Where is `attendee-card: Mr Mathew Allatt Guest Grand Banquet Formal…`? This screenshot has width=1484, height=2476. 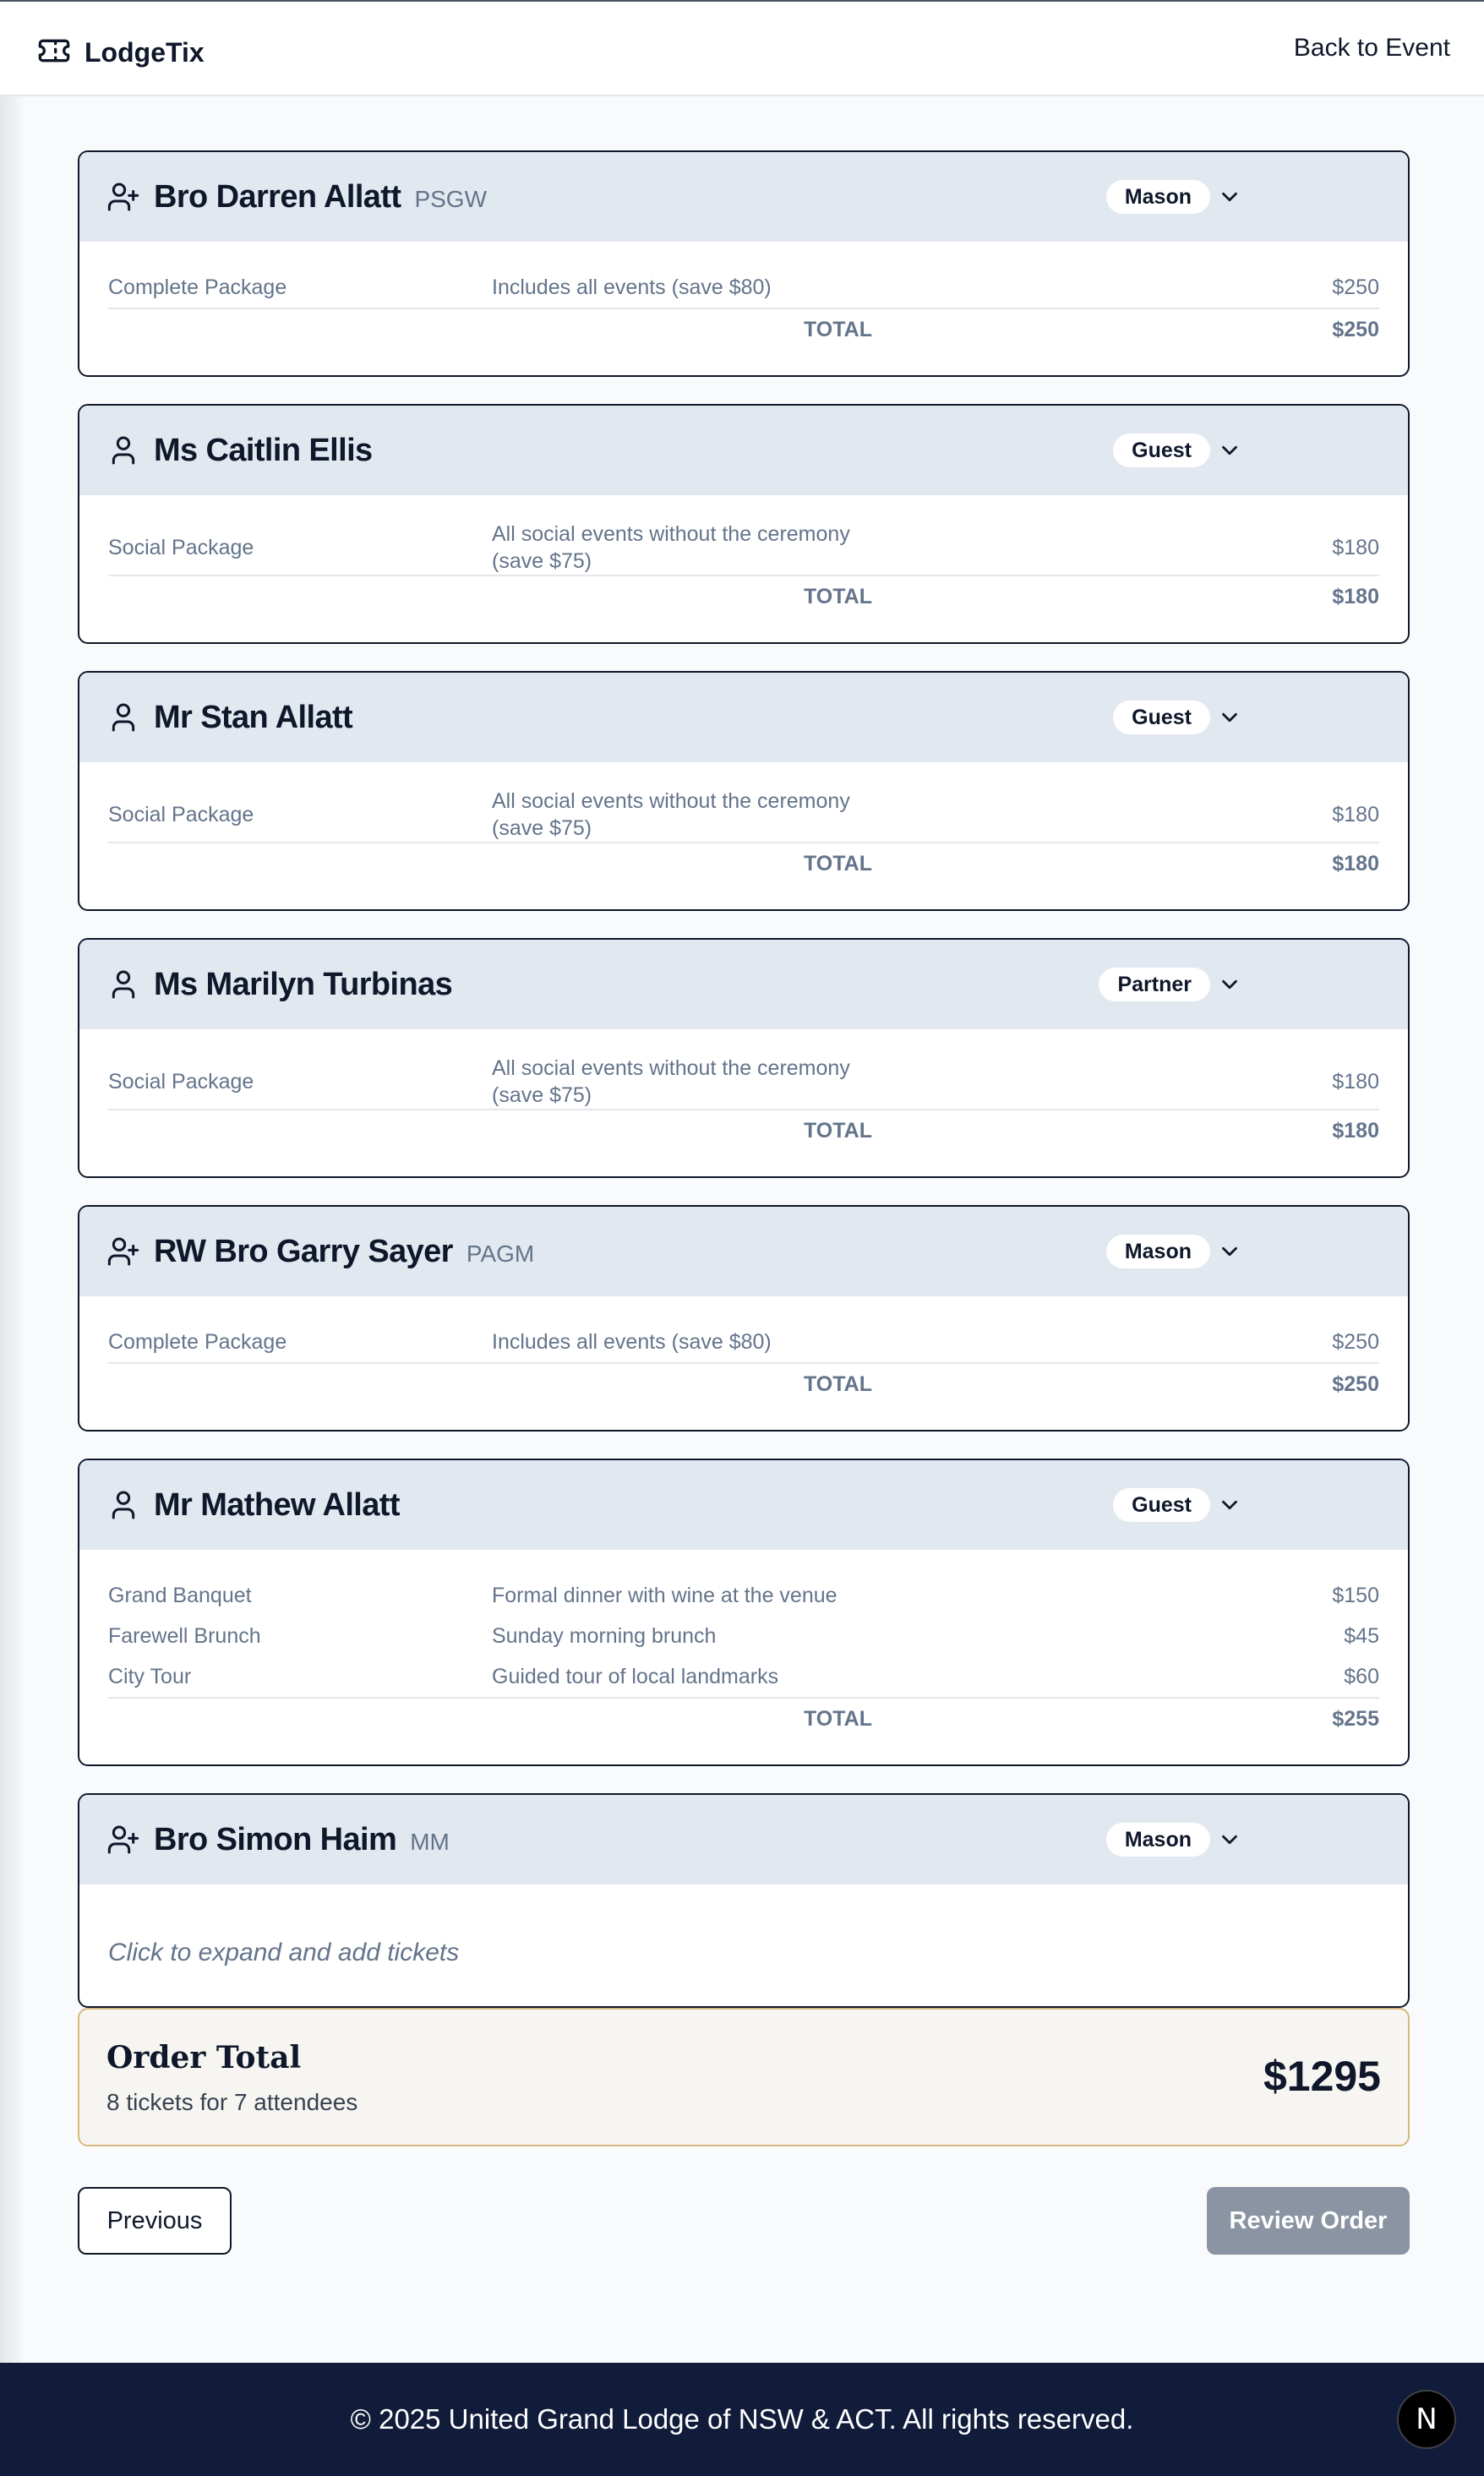
attendee-card: Mr Mathew Allatt Guest Grand Banquet Formal… is located at coordinates (744, 1612).